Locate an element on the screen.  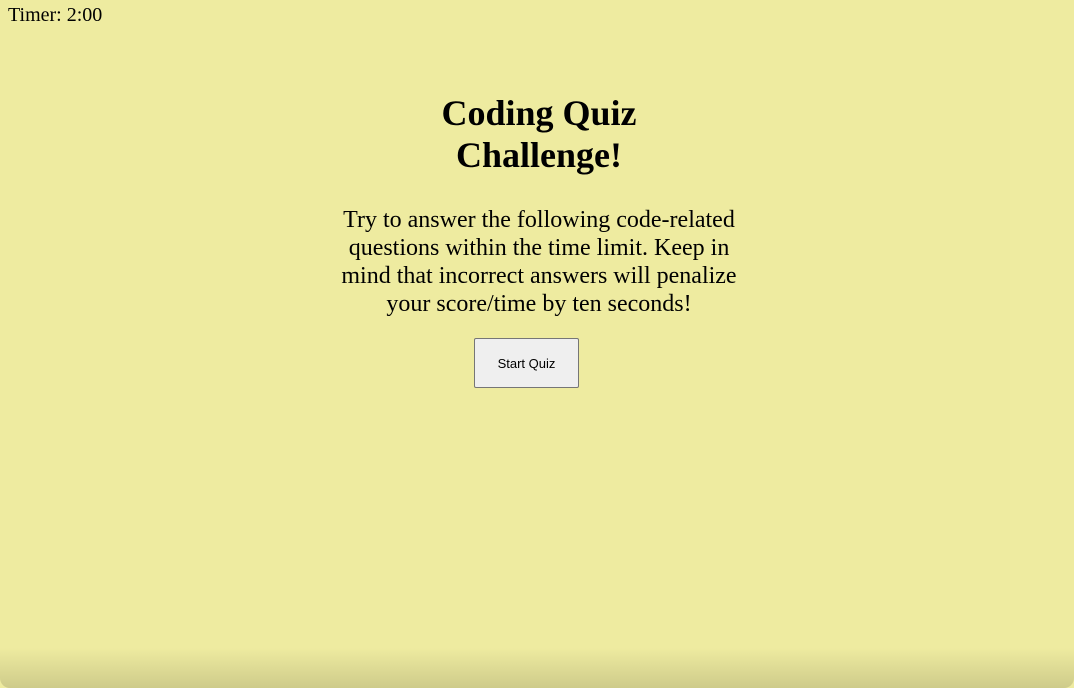
page-title: Coding Quiz Challenge! is located at coordinates (539, 134).